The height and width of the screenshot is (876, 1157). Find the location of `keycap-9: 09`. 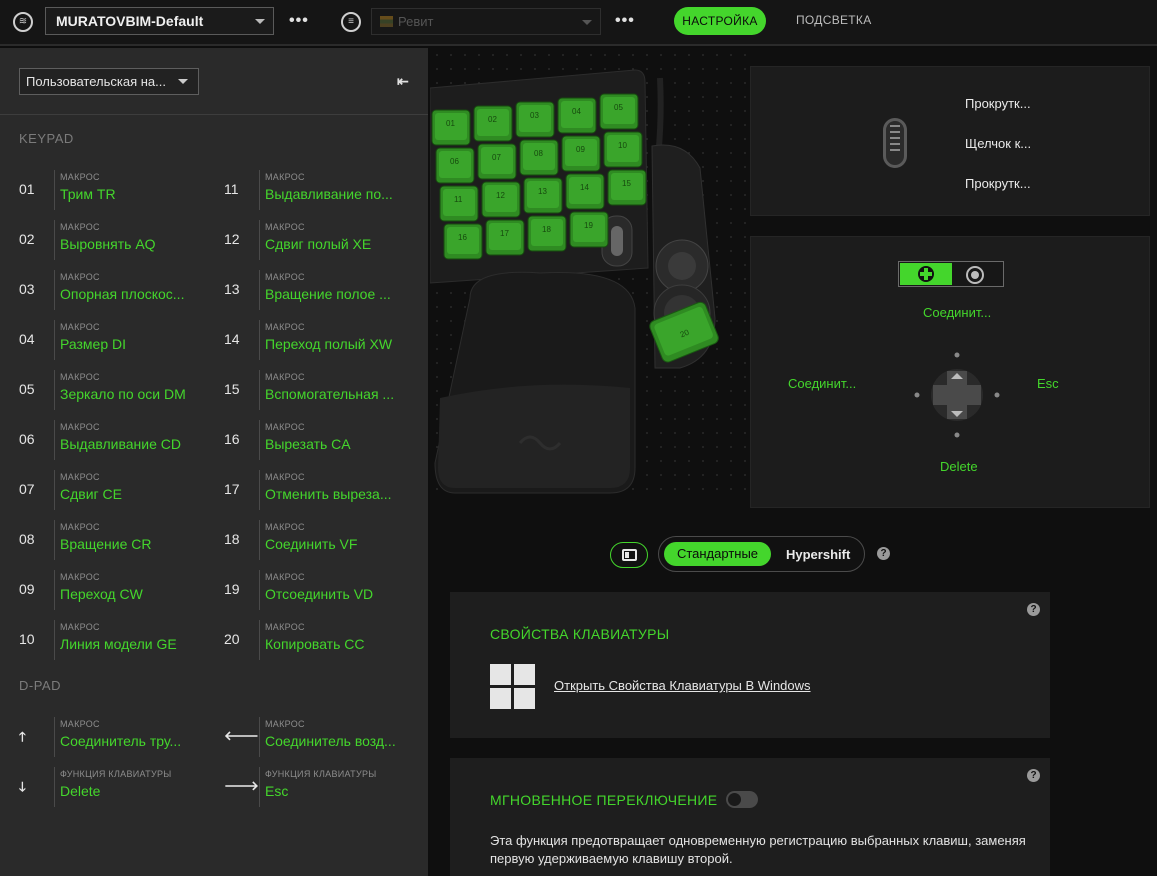

keycap-9: 09 is located at coordinates (581, 153).